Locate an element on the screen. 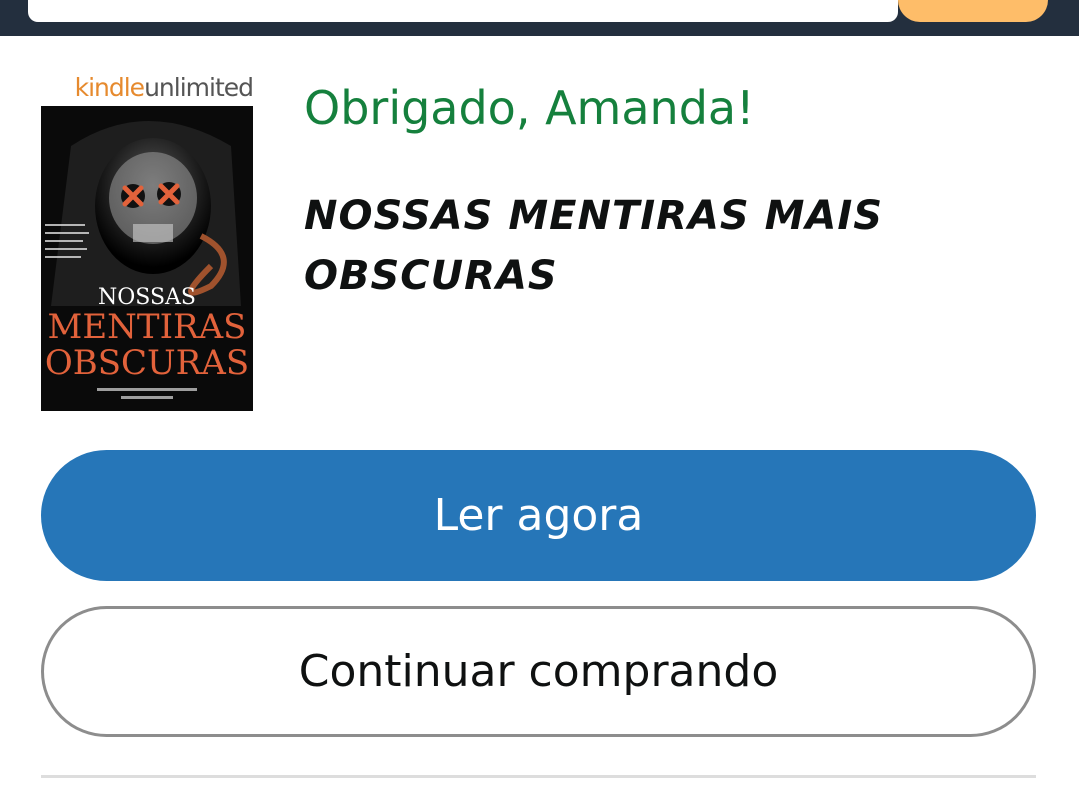  greeting-message: Obrigado, Amanda! is located at coordinates (529, 108).